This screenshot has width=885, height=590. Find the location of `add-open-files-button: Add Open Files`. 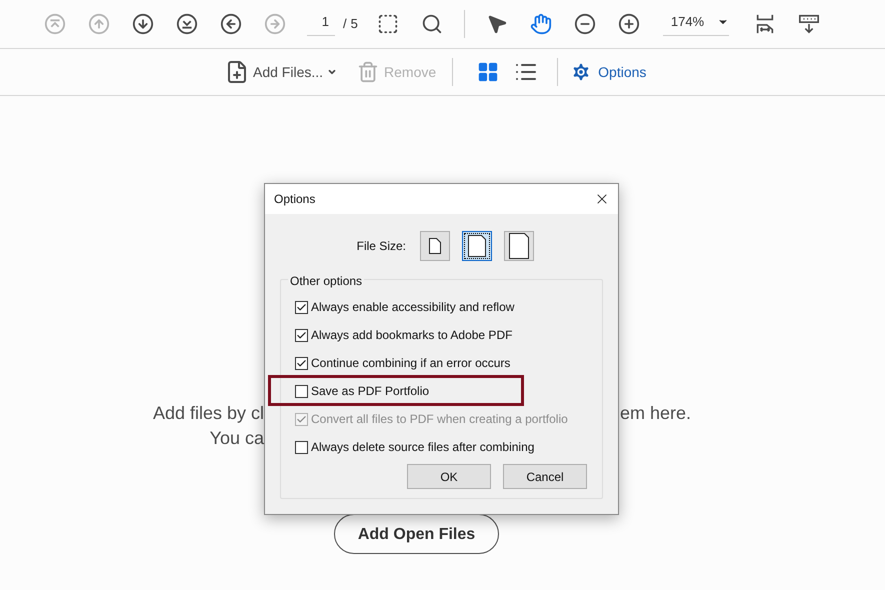

add-open-files-button: Add Open Files is located at coordinates (416, 534).